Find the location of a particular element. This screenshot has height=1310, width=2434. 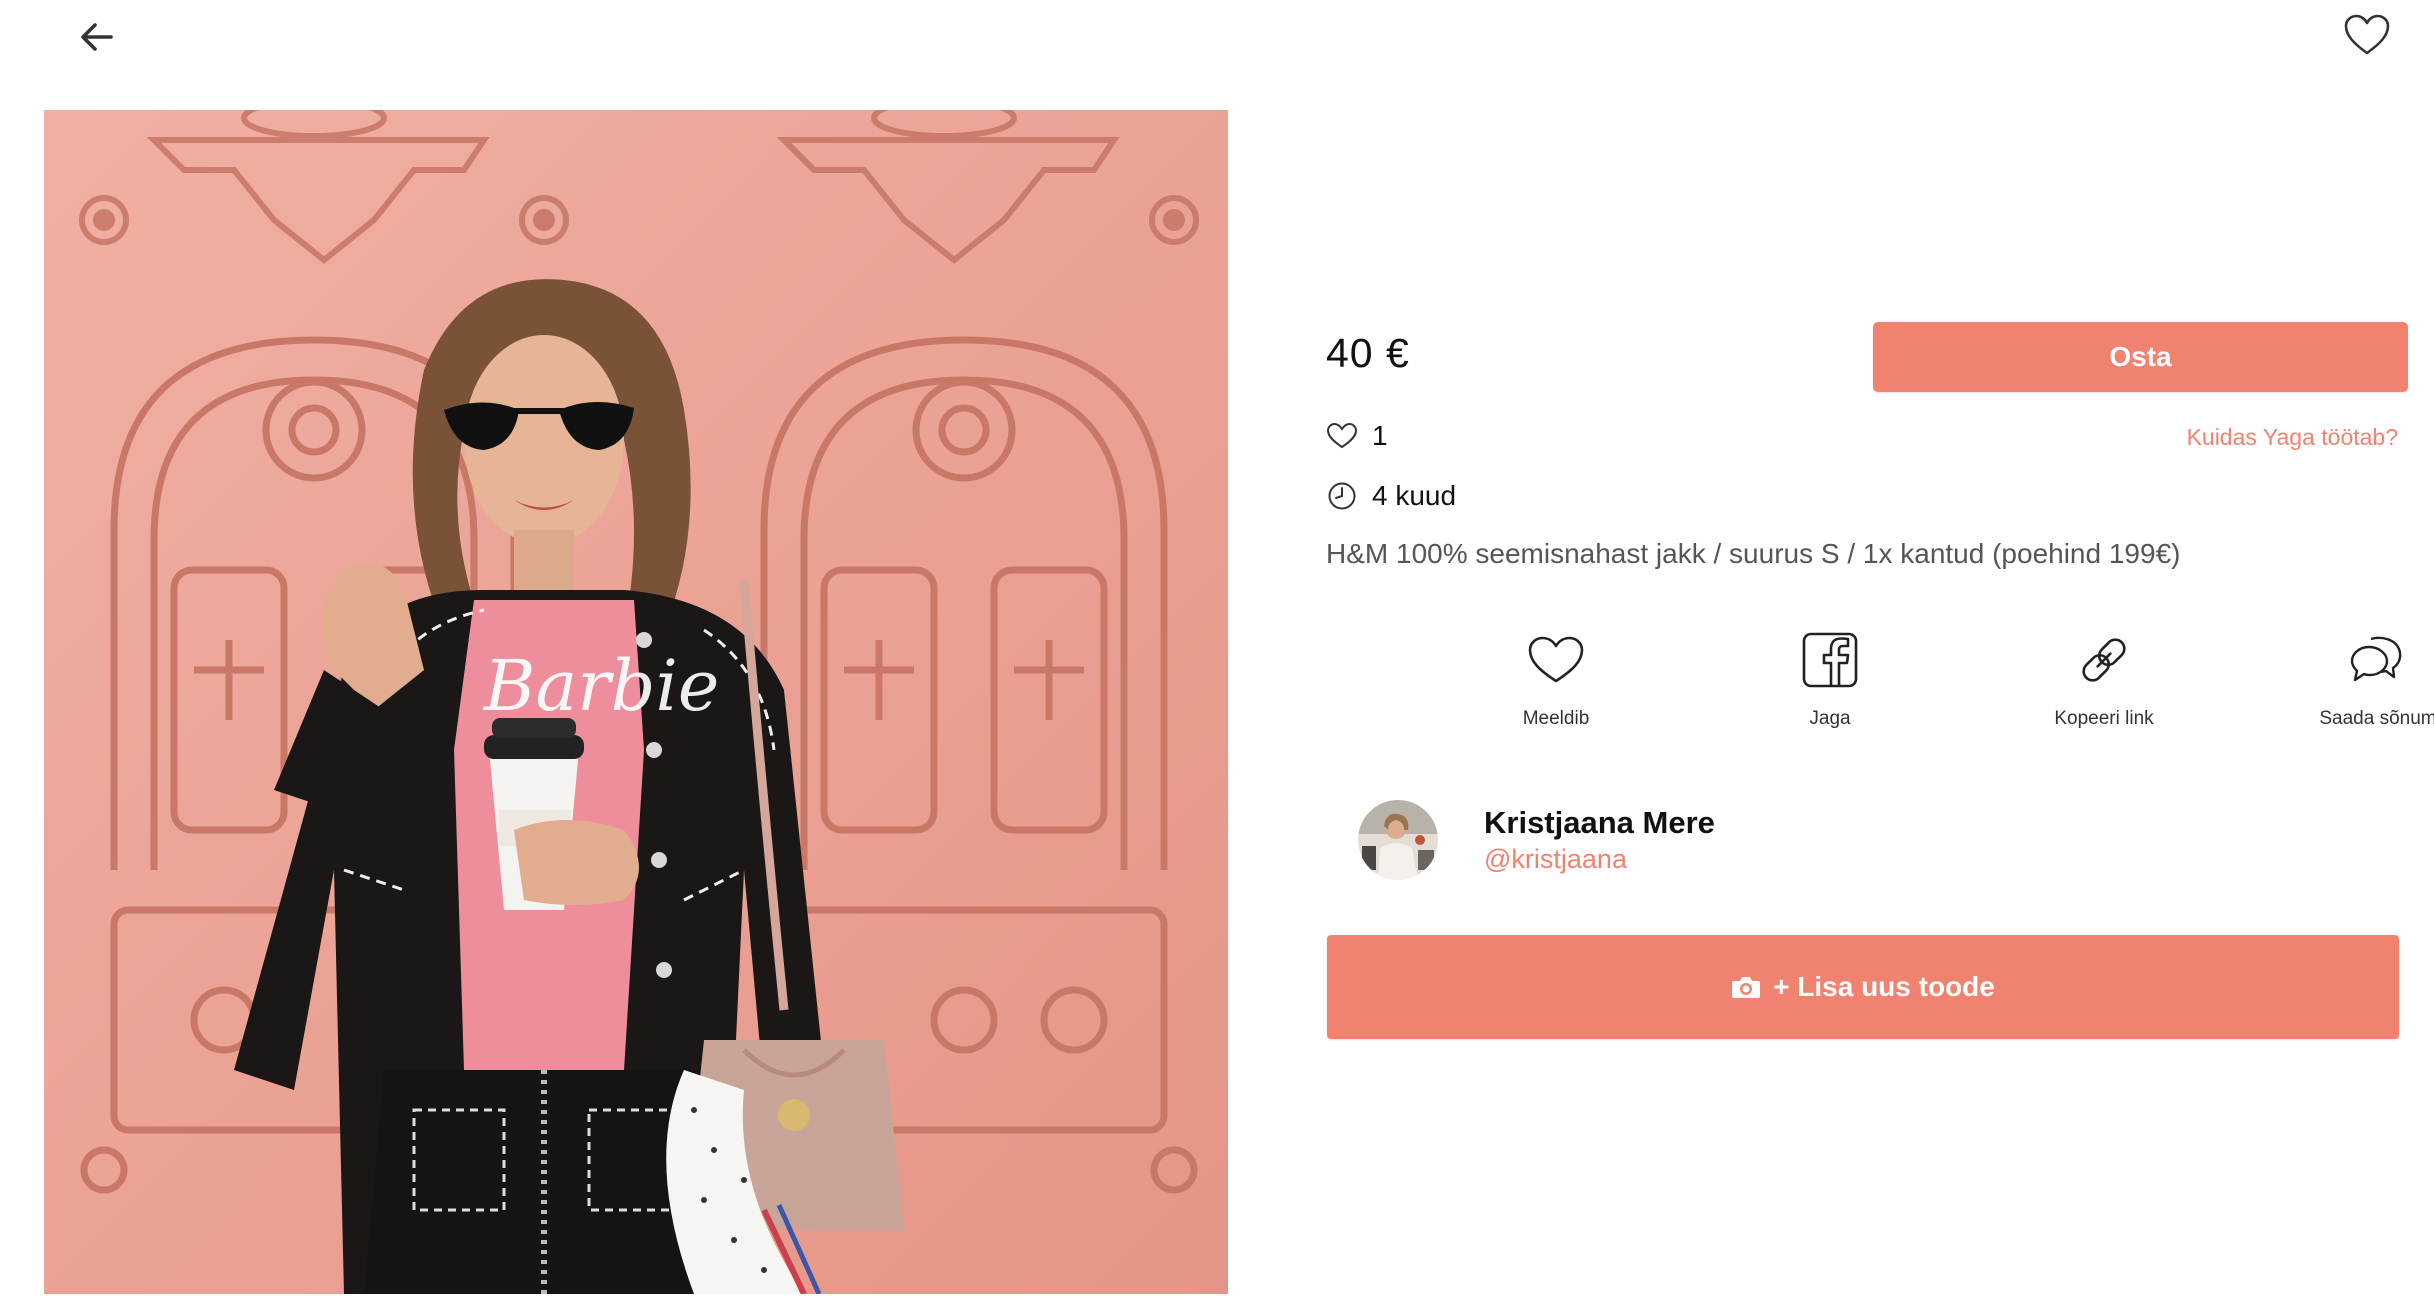

seller-handle: @kristjaana is located at coordinates (1599, 859).